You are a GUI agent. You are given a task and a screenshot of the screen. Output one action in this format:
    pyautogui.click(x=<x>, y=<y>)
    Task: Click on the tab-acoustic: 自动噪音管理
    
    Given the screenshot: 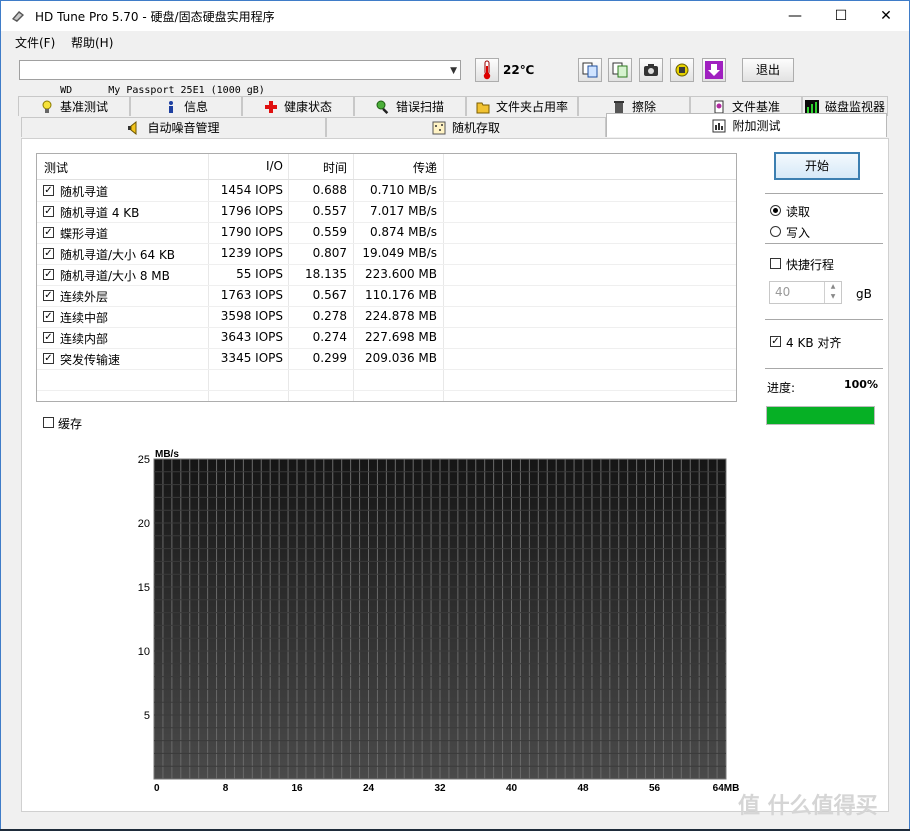 What is the action you would take?
    pyautogui.click(x=173, y=127)
    